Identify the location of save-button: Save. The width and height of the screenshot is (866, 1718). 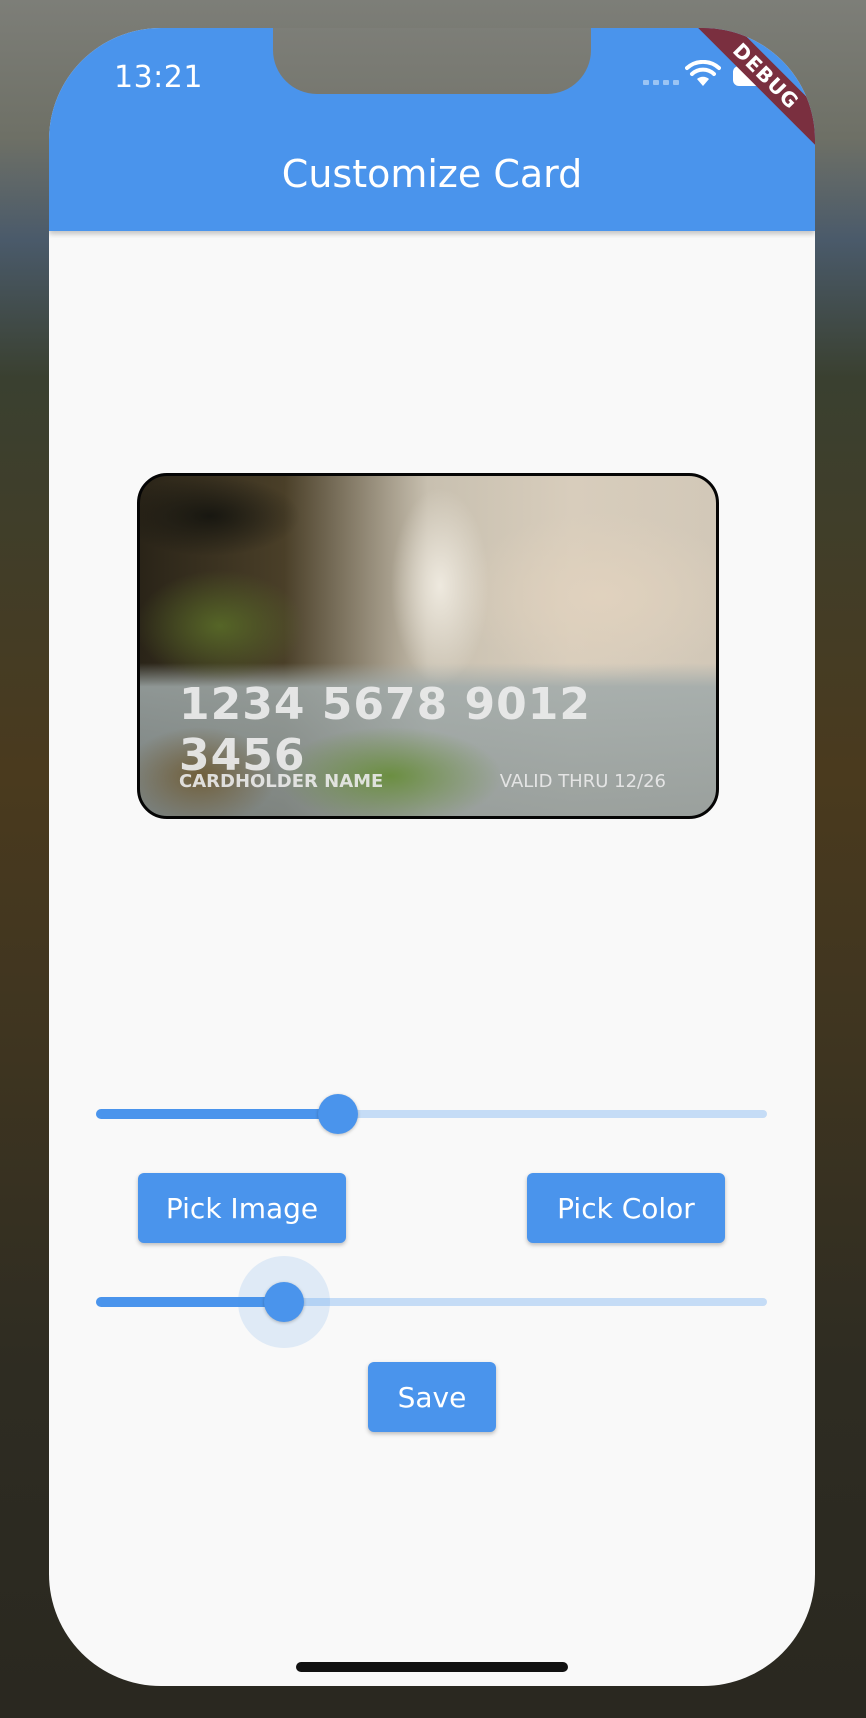
(432, 1397).